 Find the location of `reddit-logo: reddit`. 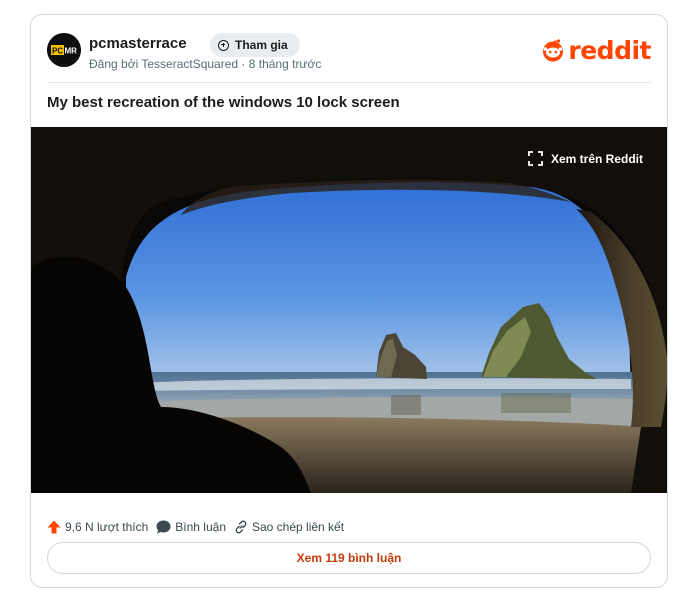

reddit-logo: reddit is located at coordinates (595, 50).